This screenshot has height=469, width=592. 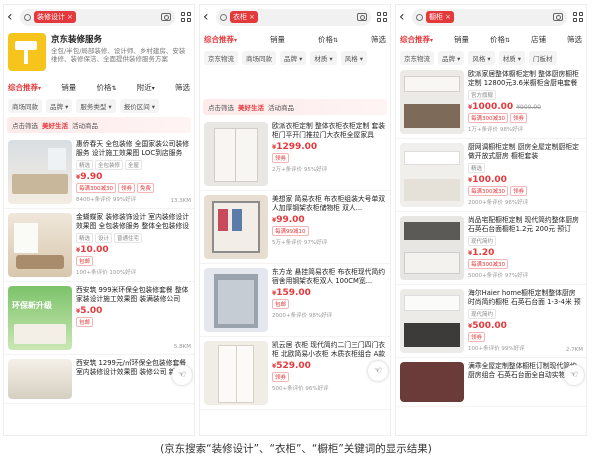 What do you see at coordinates (496, 349) in the screenshot?
I see `review-meta: 100+条评价 99%好评` at bounding box center [496, 349].